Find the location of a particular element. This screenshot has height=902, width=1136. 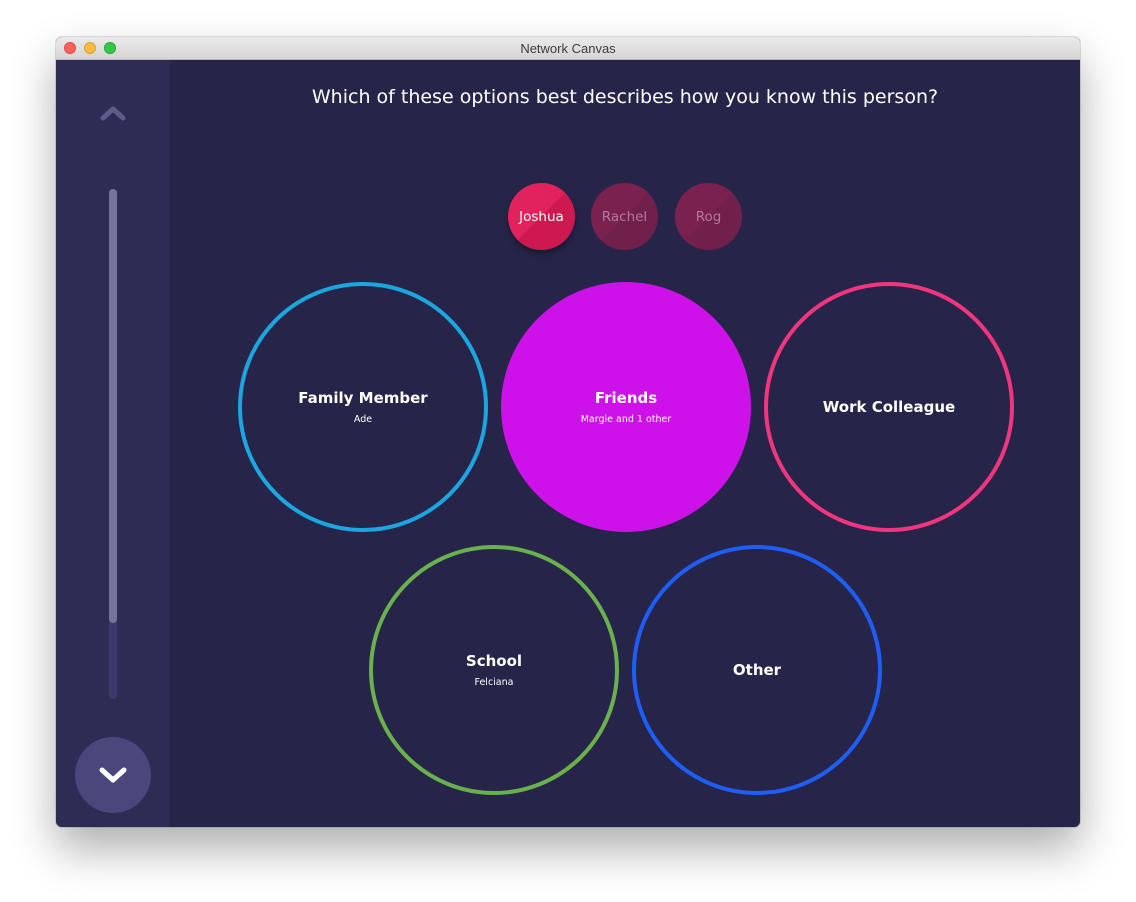

bin-label: Work Colleague is located at coordinates (889, 407).